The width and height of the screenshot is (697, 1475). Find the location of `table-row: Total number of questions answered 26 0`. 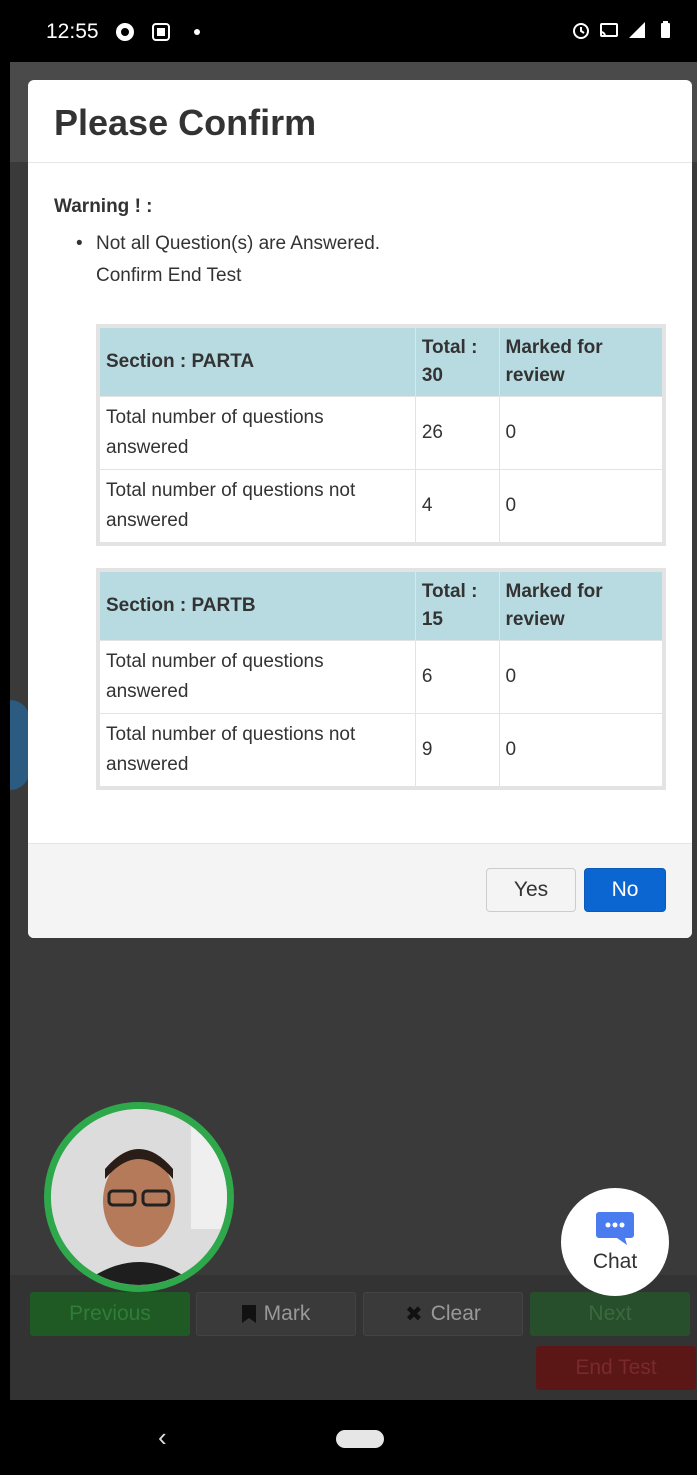

table-row: Total number of questions answered 26 0 is located at coordinates (381, 433).